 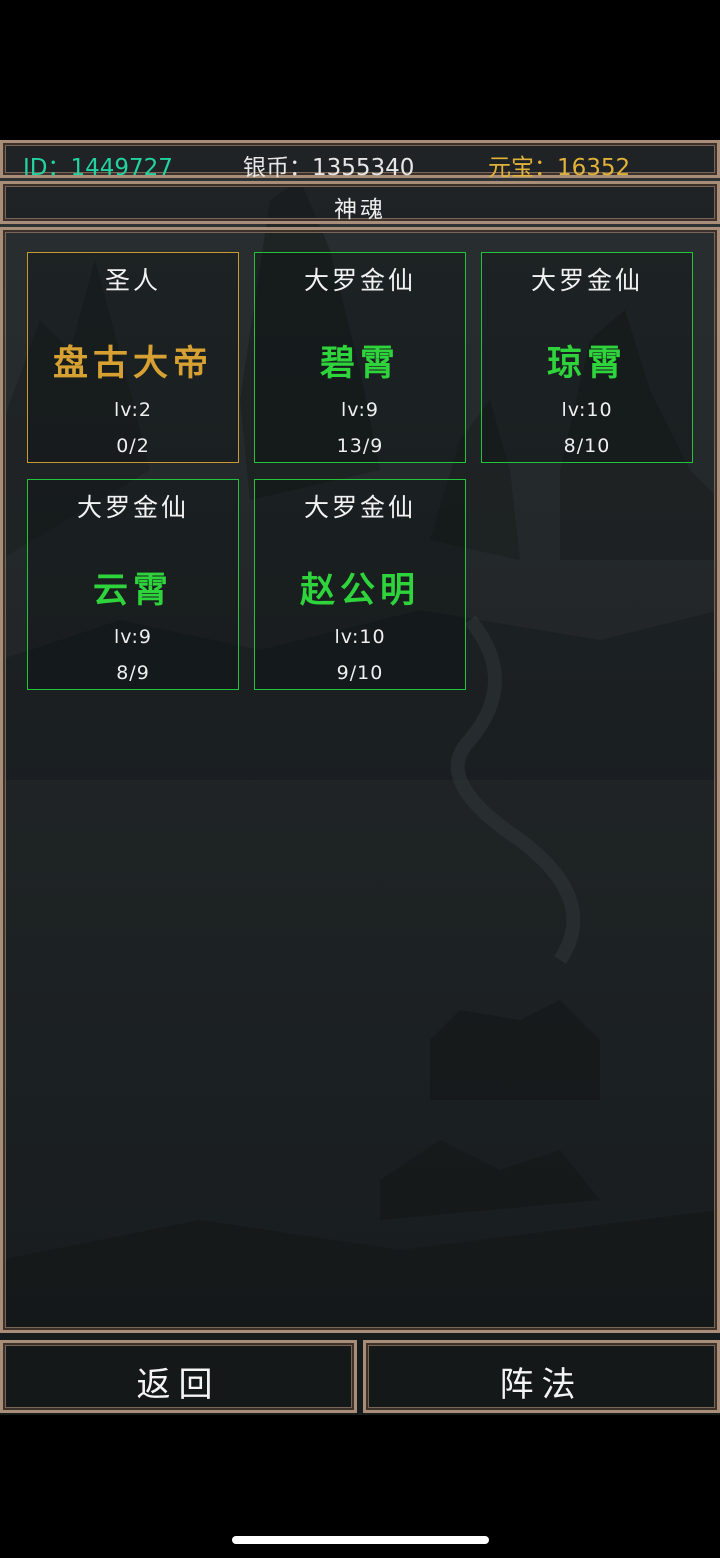 What do you see at coordinates (359, 590) in the screenshot?
I see `card-name: 赵公明` at bounding box center [359, 590].